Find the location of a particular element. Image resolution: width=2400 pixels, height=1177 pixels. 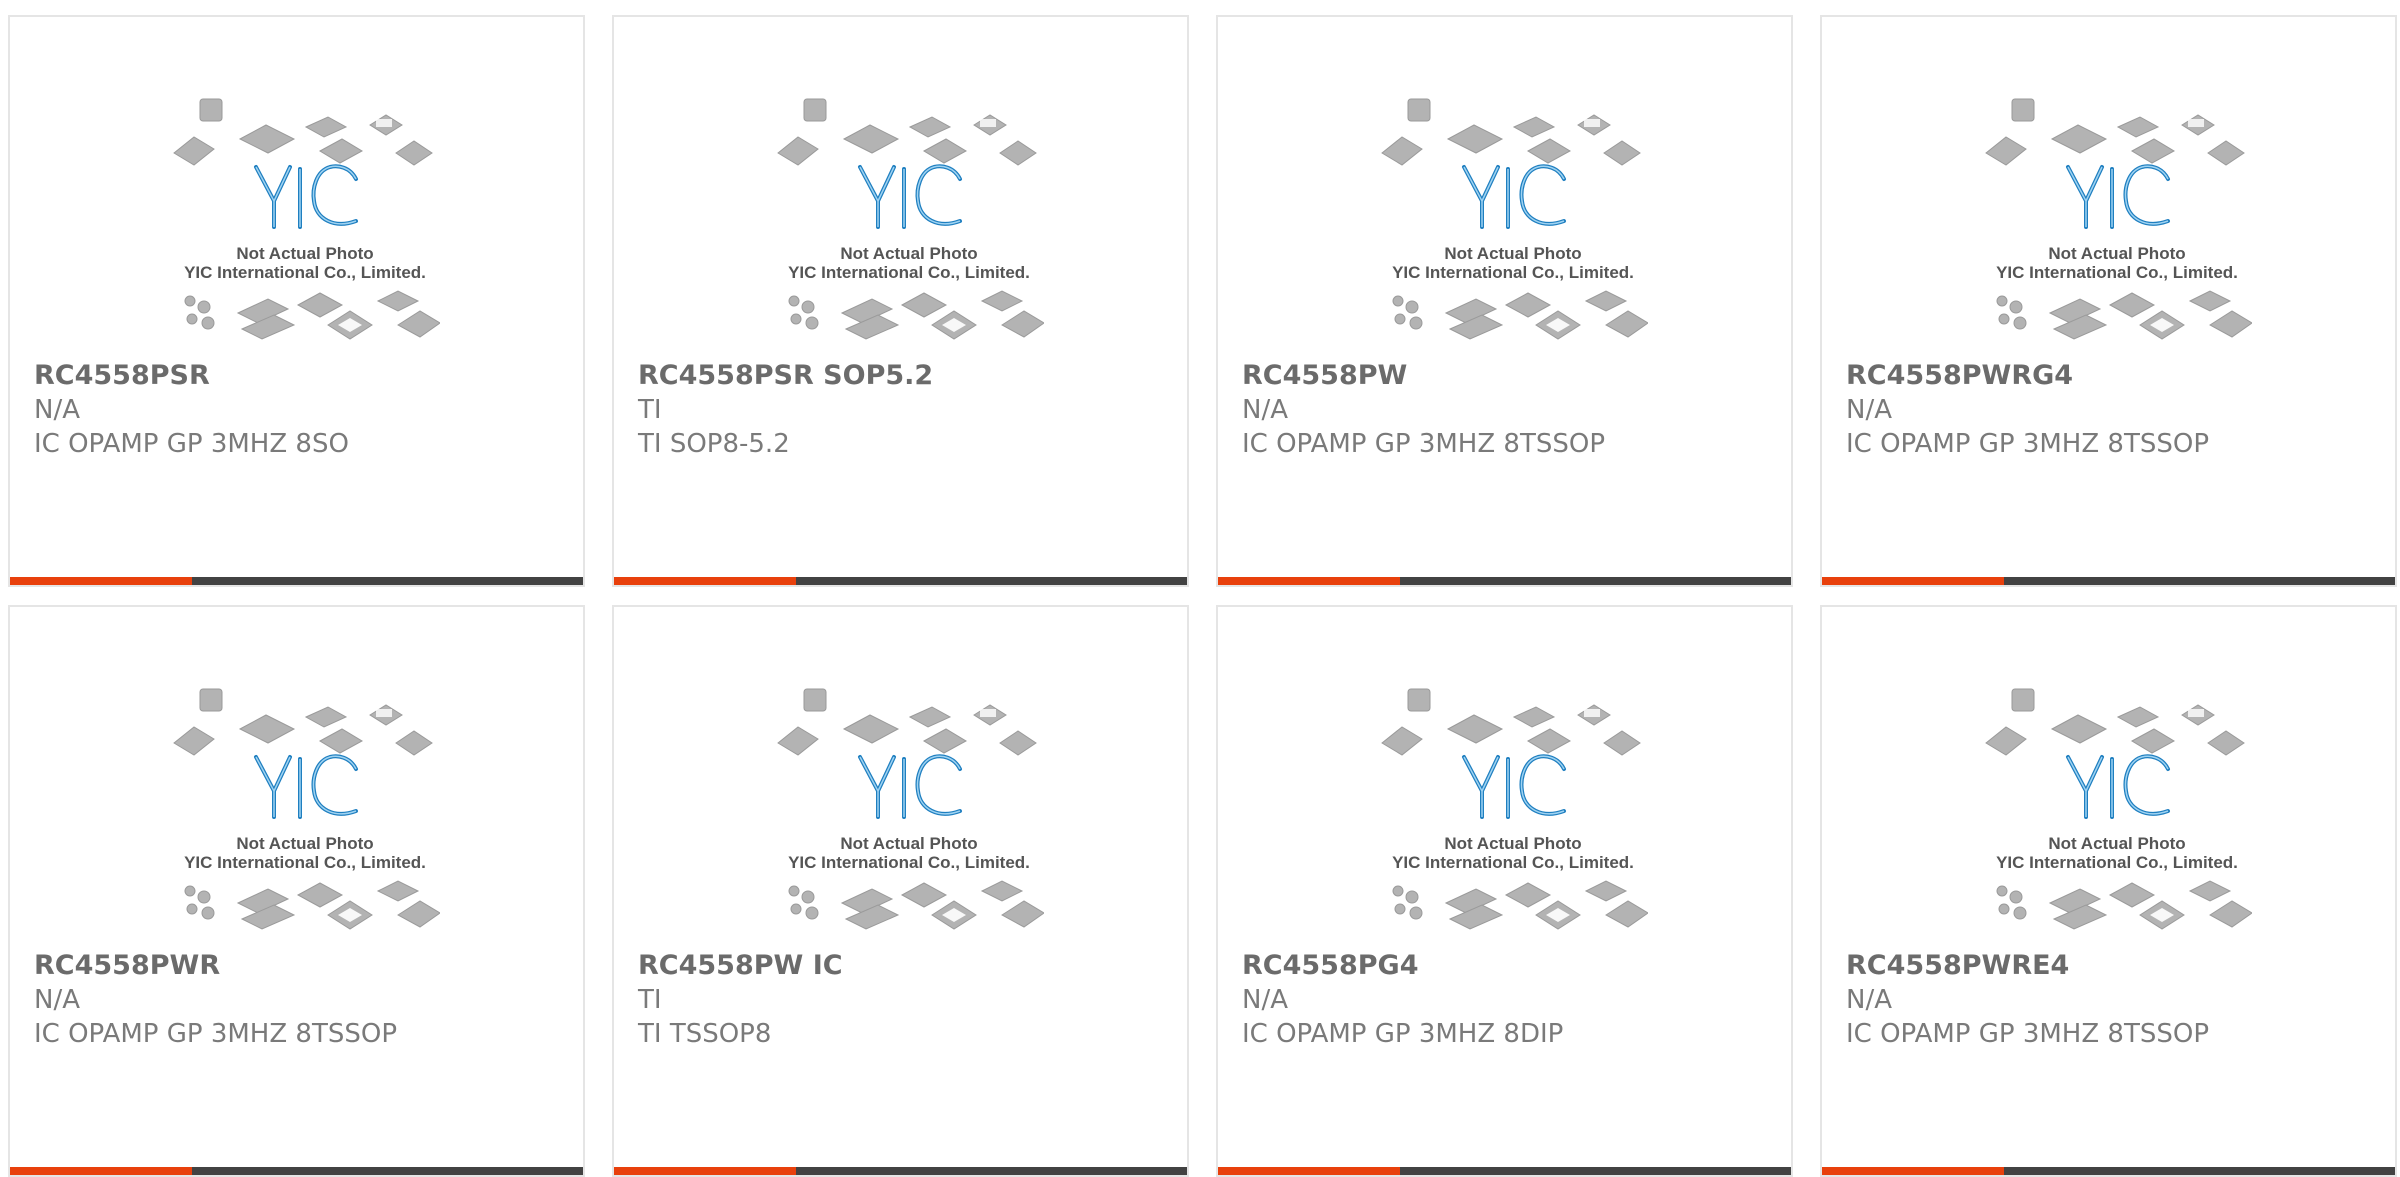

product-info: RC4558PWRG4 N/A IC OPAMP GP 3MHZ 8TSSOP is located at coordinates (2115, 410).